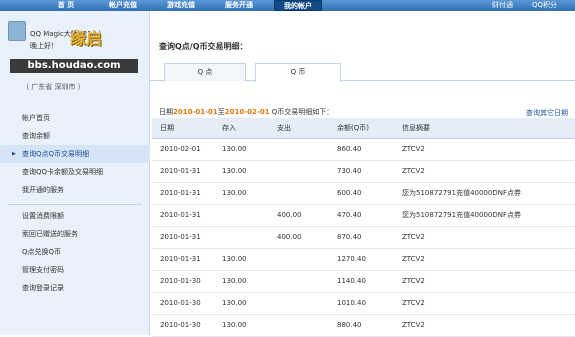  What do you see at coordinates (75, 216) in the screenshot?
I see `sidebar-item-spend-limit: 设置消费限额` at bounding box center [75, 216].